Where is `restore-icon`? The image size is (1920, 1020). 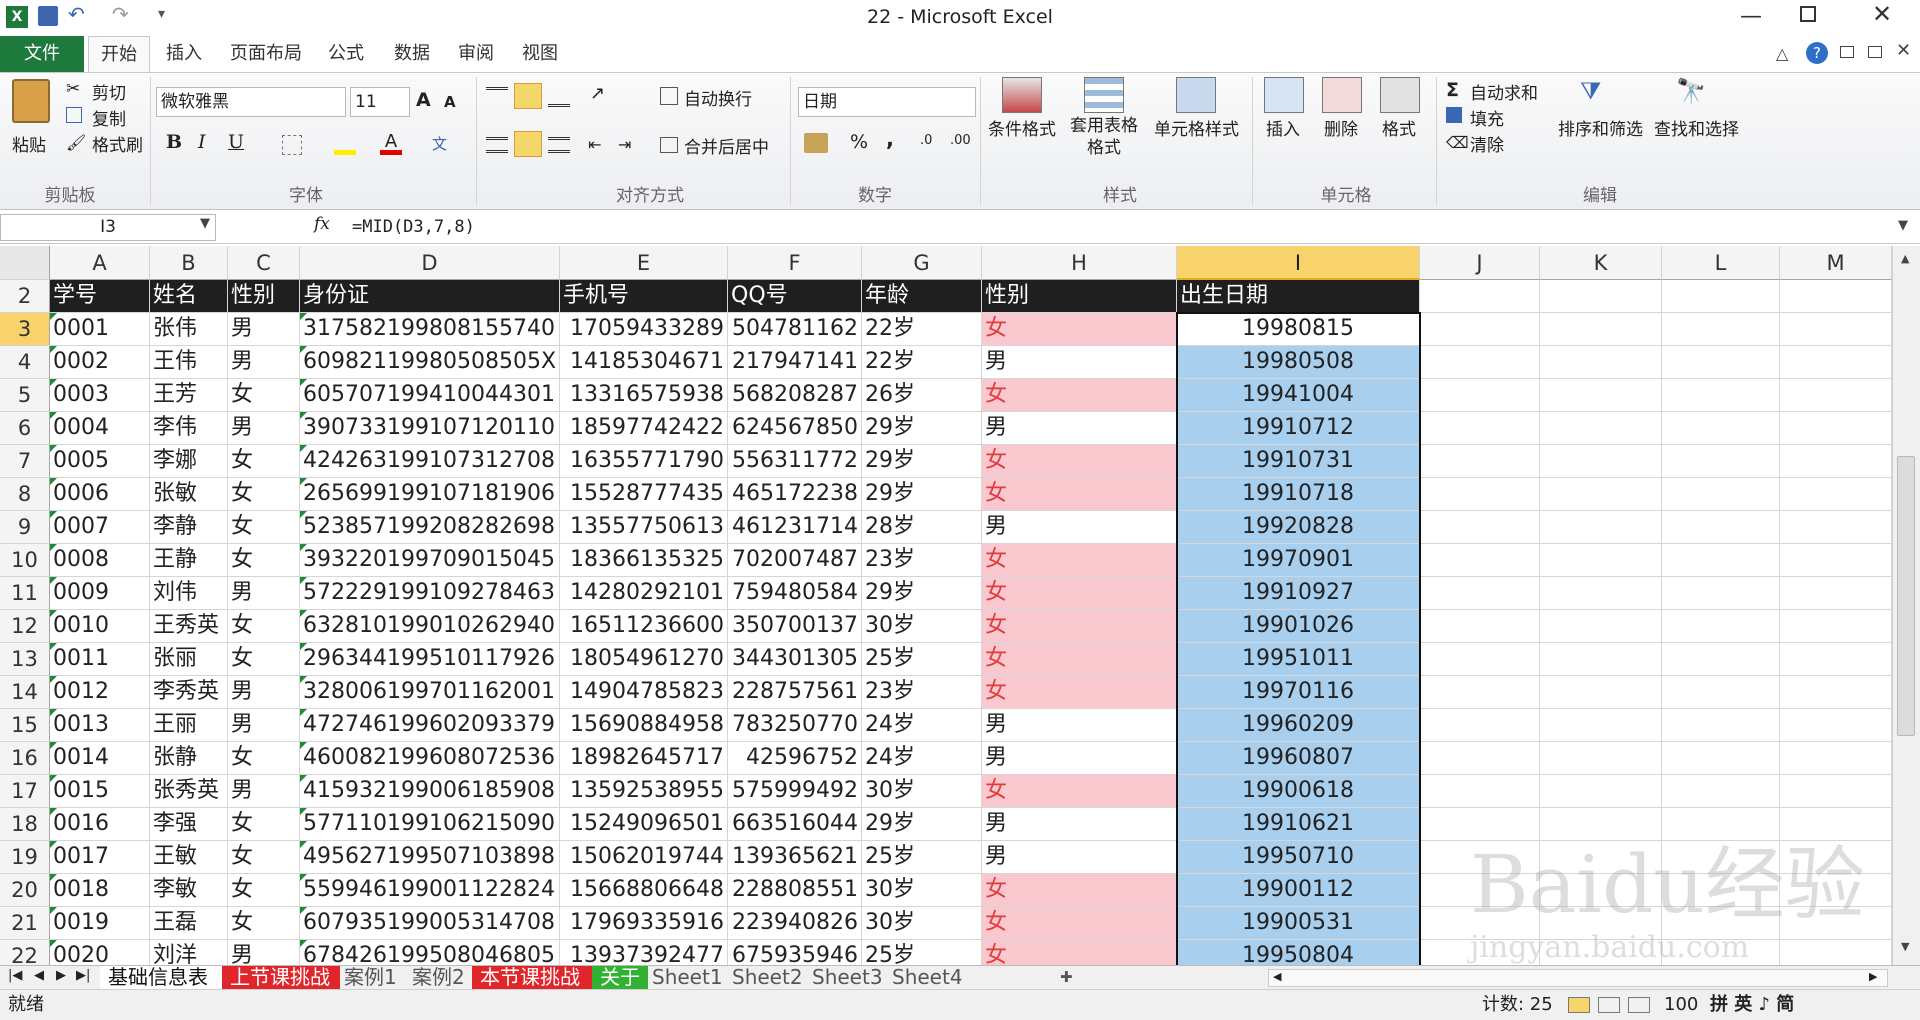 restore-icon is located at coordinates (1808, 14).